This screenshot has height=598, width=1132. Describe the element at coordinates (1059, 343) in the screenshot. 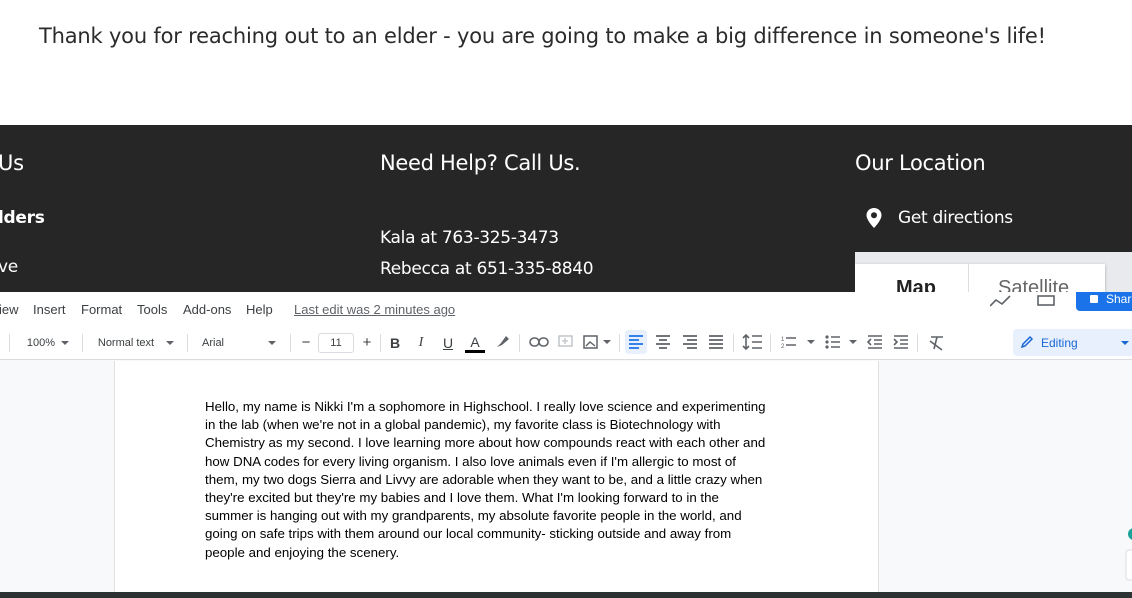

I see `editing-mode-label: Editing` at that location.